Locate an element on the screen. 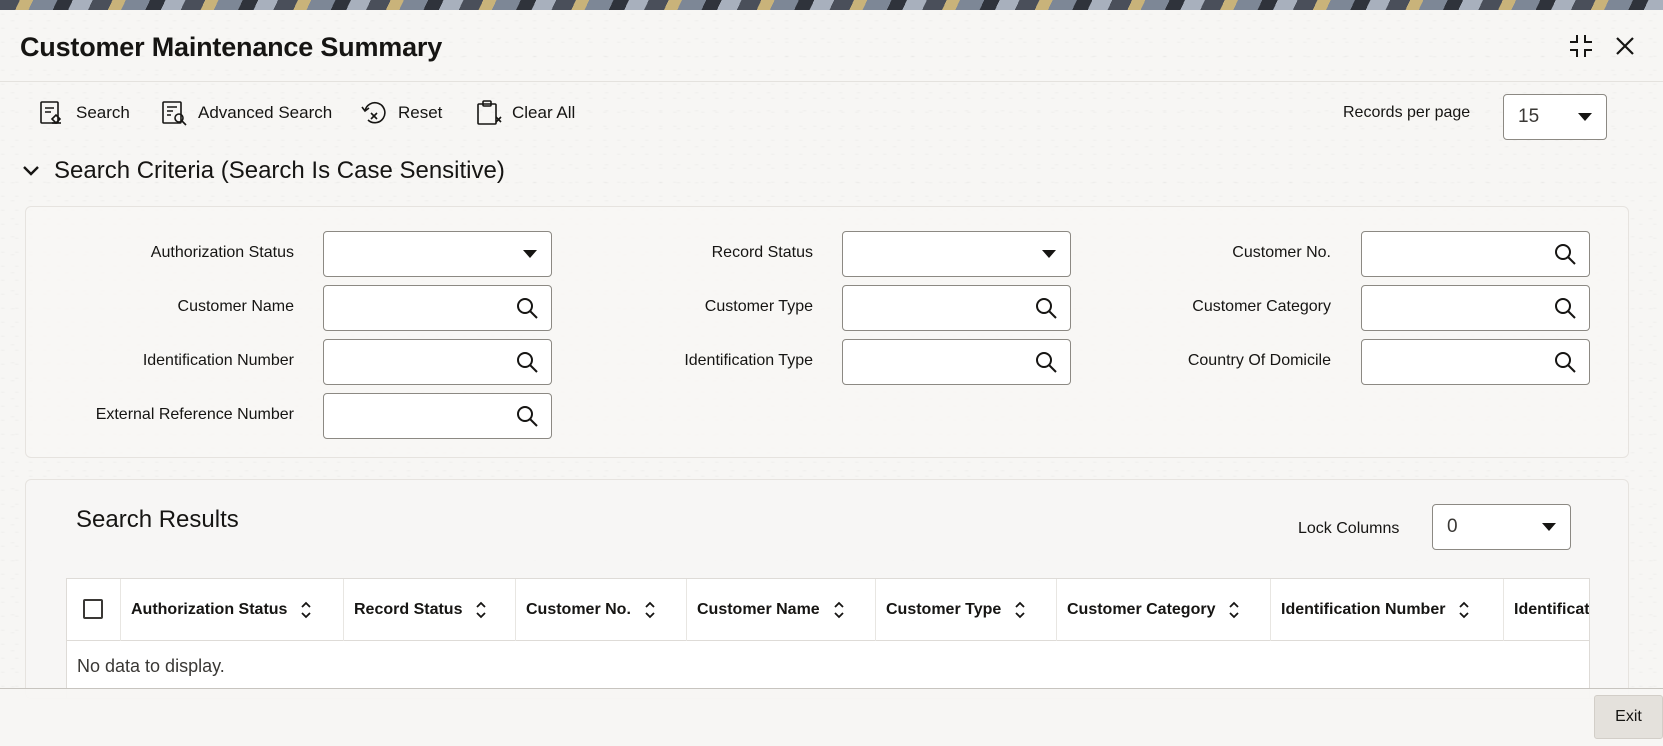 Image resolution: width=1663 pixels, height=746 pixels. clear-all-button: Clear All is located at coordinates (524, 113).